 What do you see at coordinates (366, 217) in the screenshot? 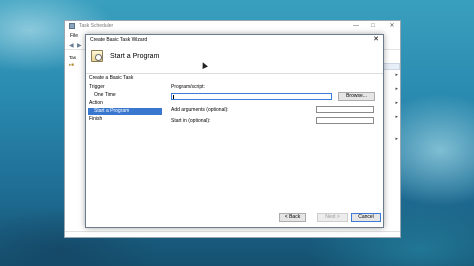
I see `cancel-button: Cancel` at bounding box center [366, 217].